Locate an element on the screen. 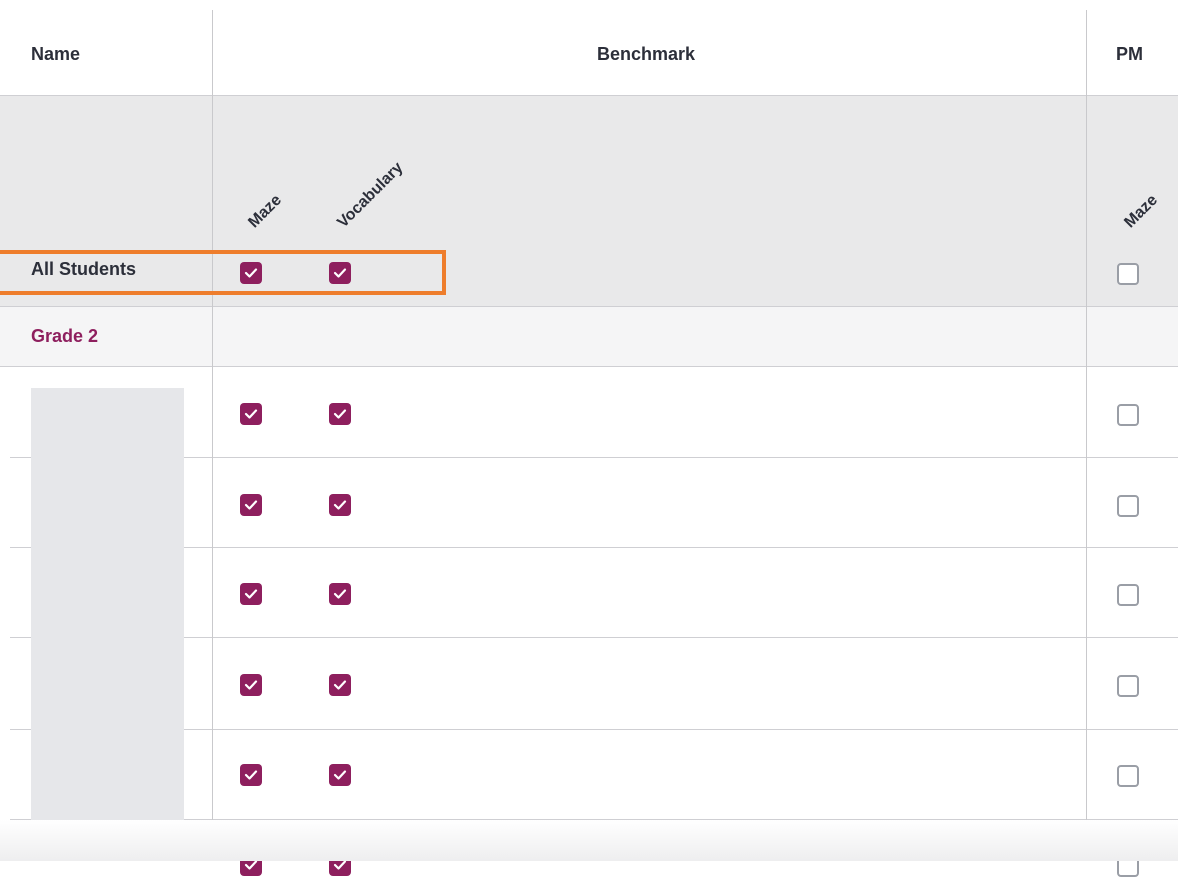  benchmark-column-header: Benchmark is located at coordinates (646, 54).